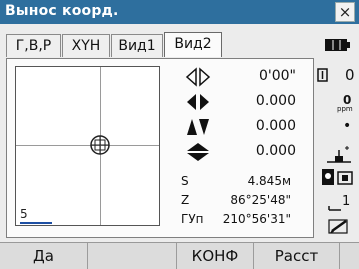 The height and width of the screenshot is (269, 359). Describe the element at coordinates (131, 256) in the screenshot. I see `softkey-empty` at that location.